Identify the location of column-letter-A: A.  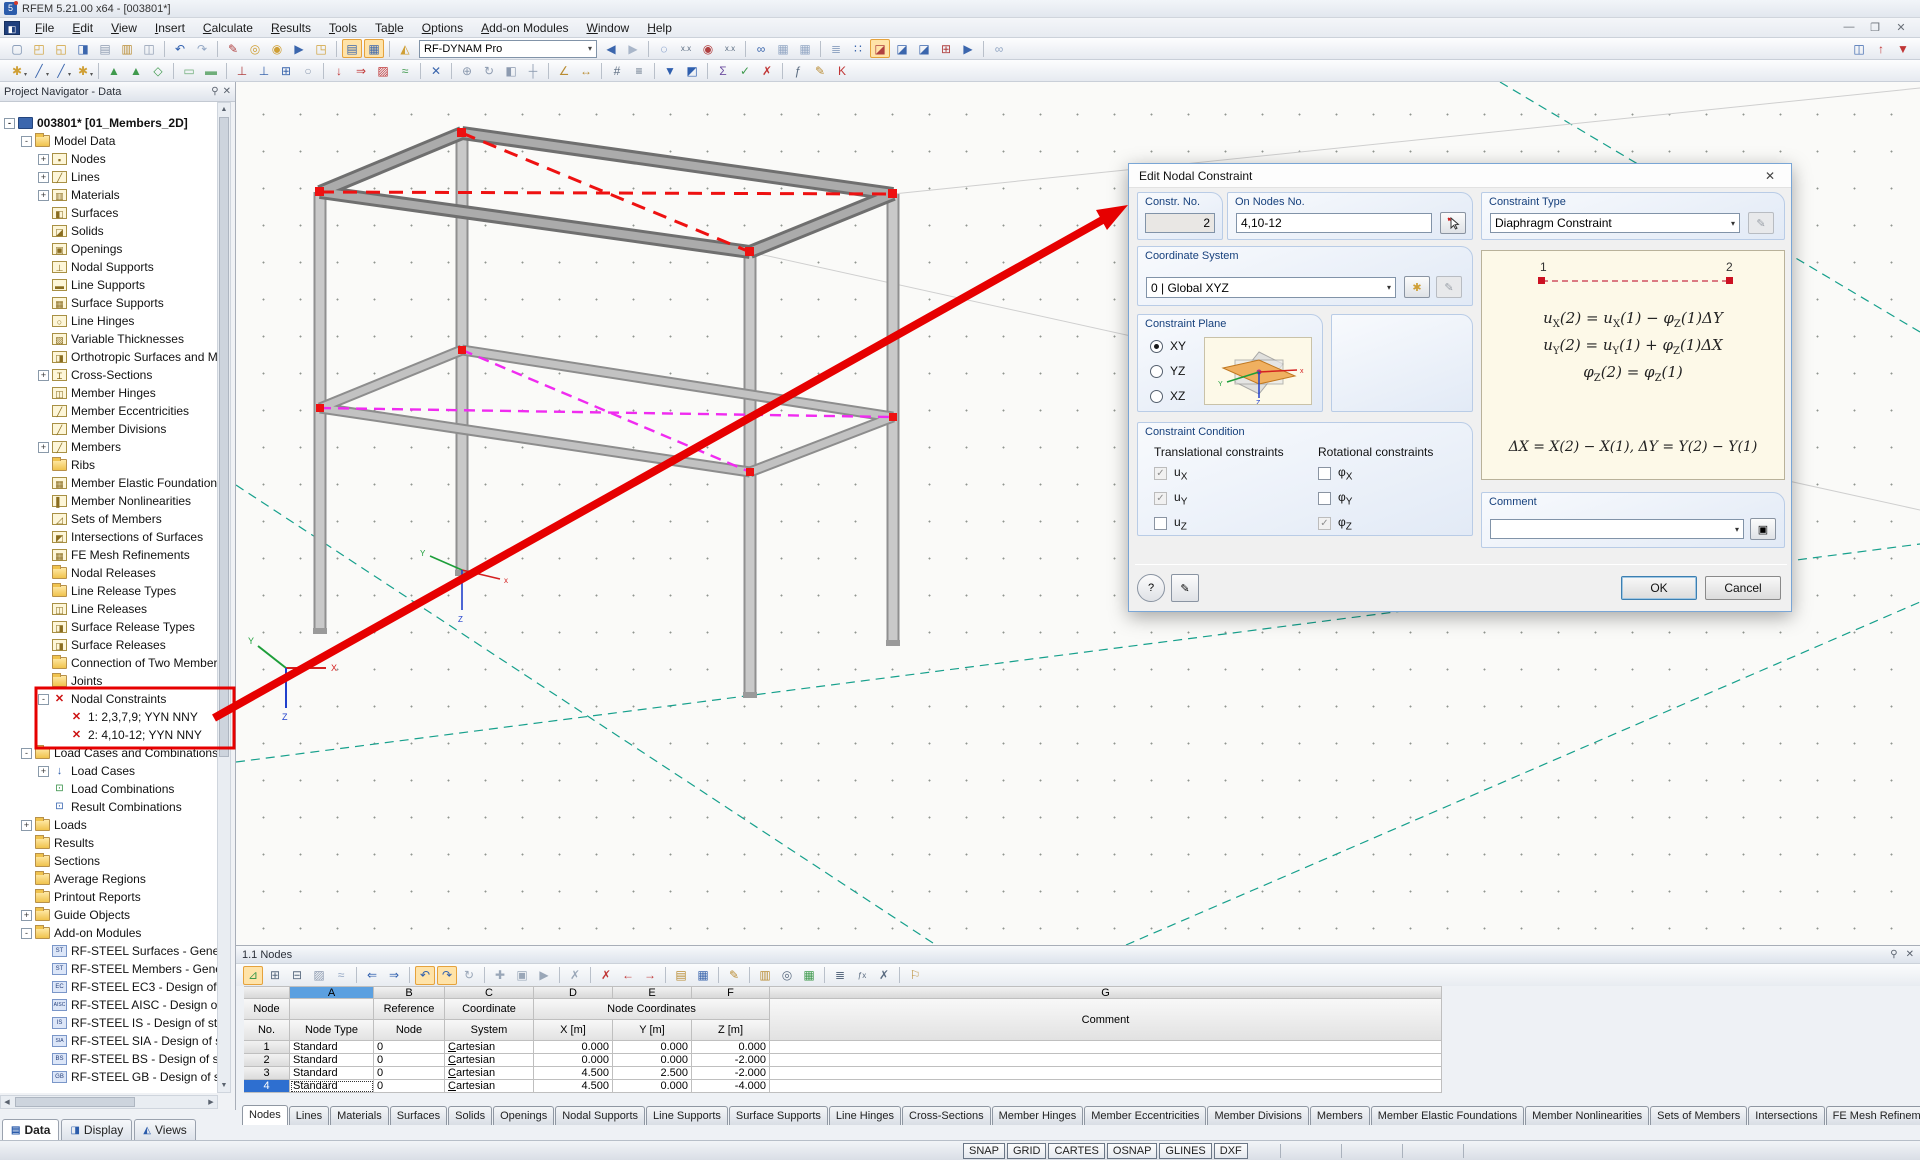
(332, 992).